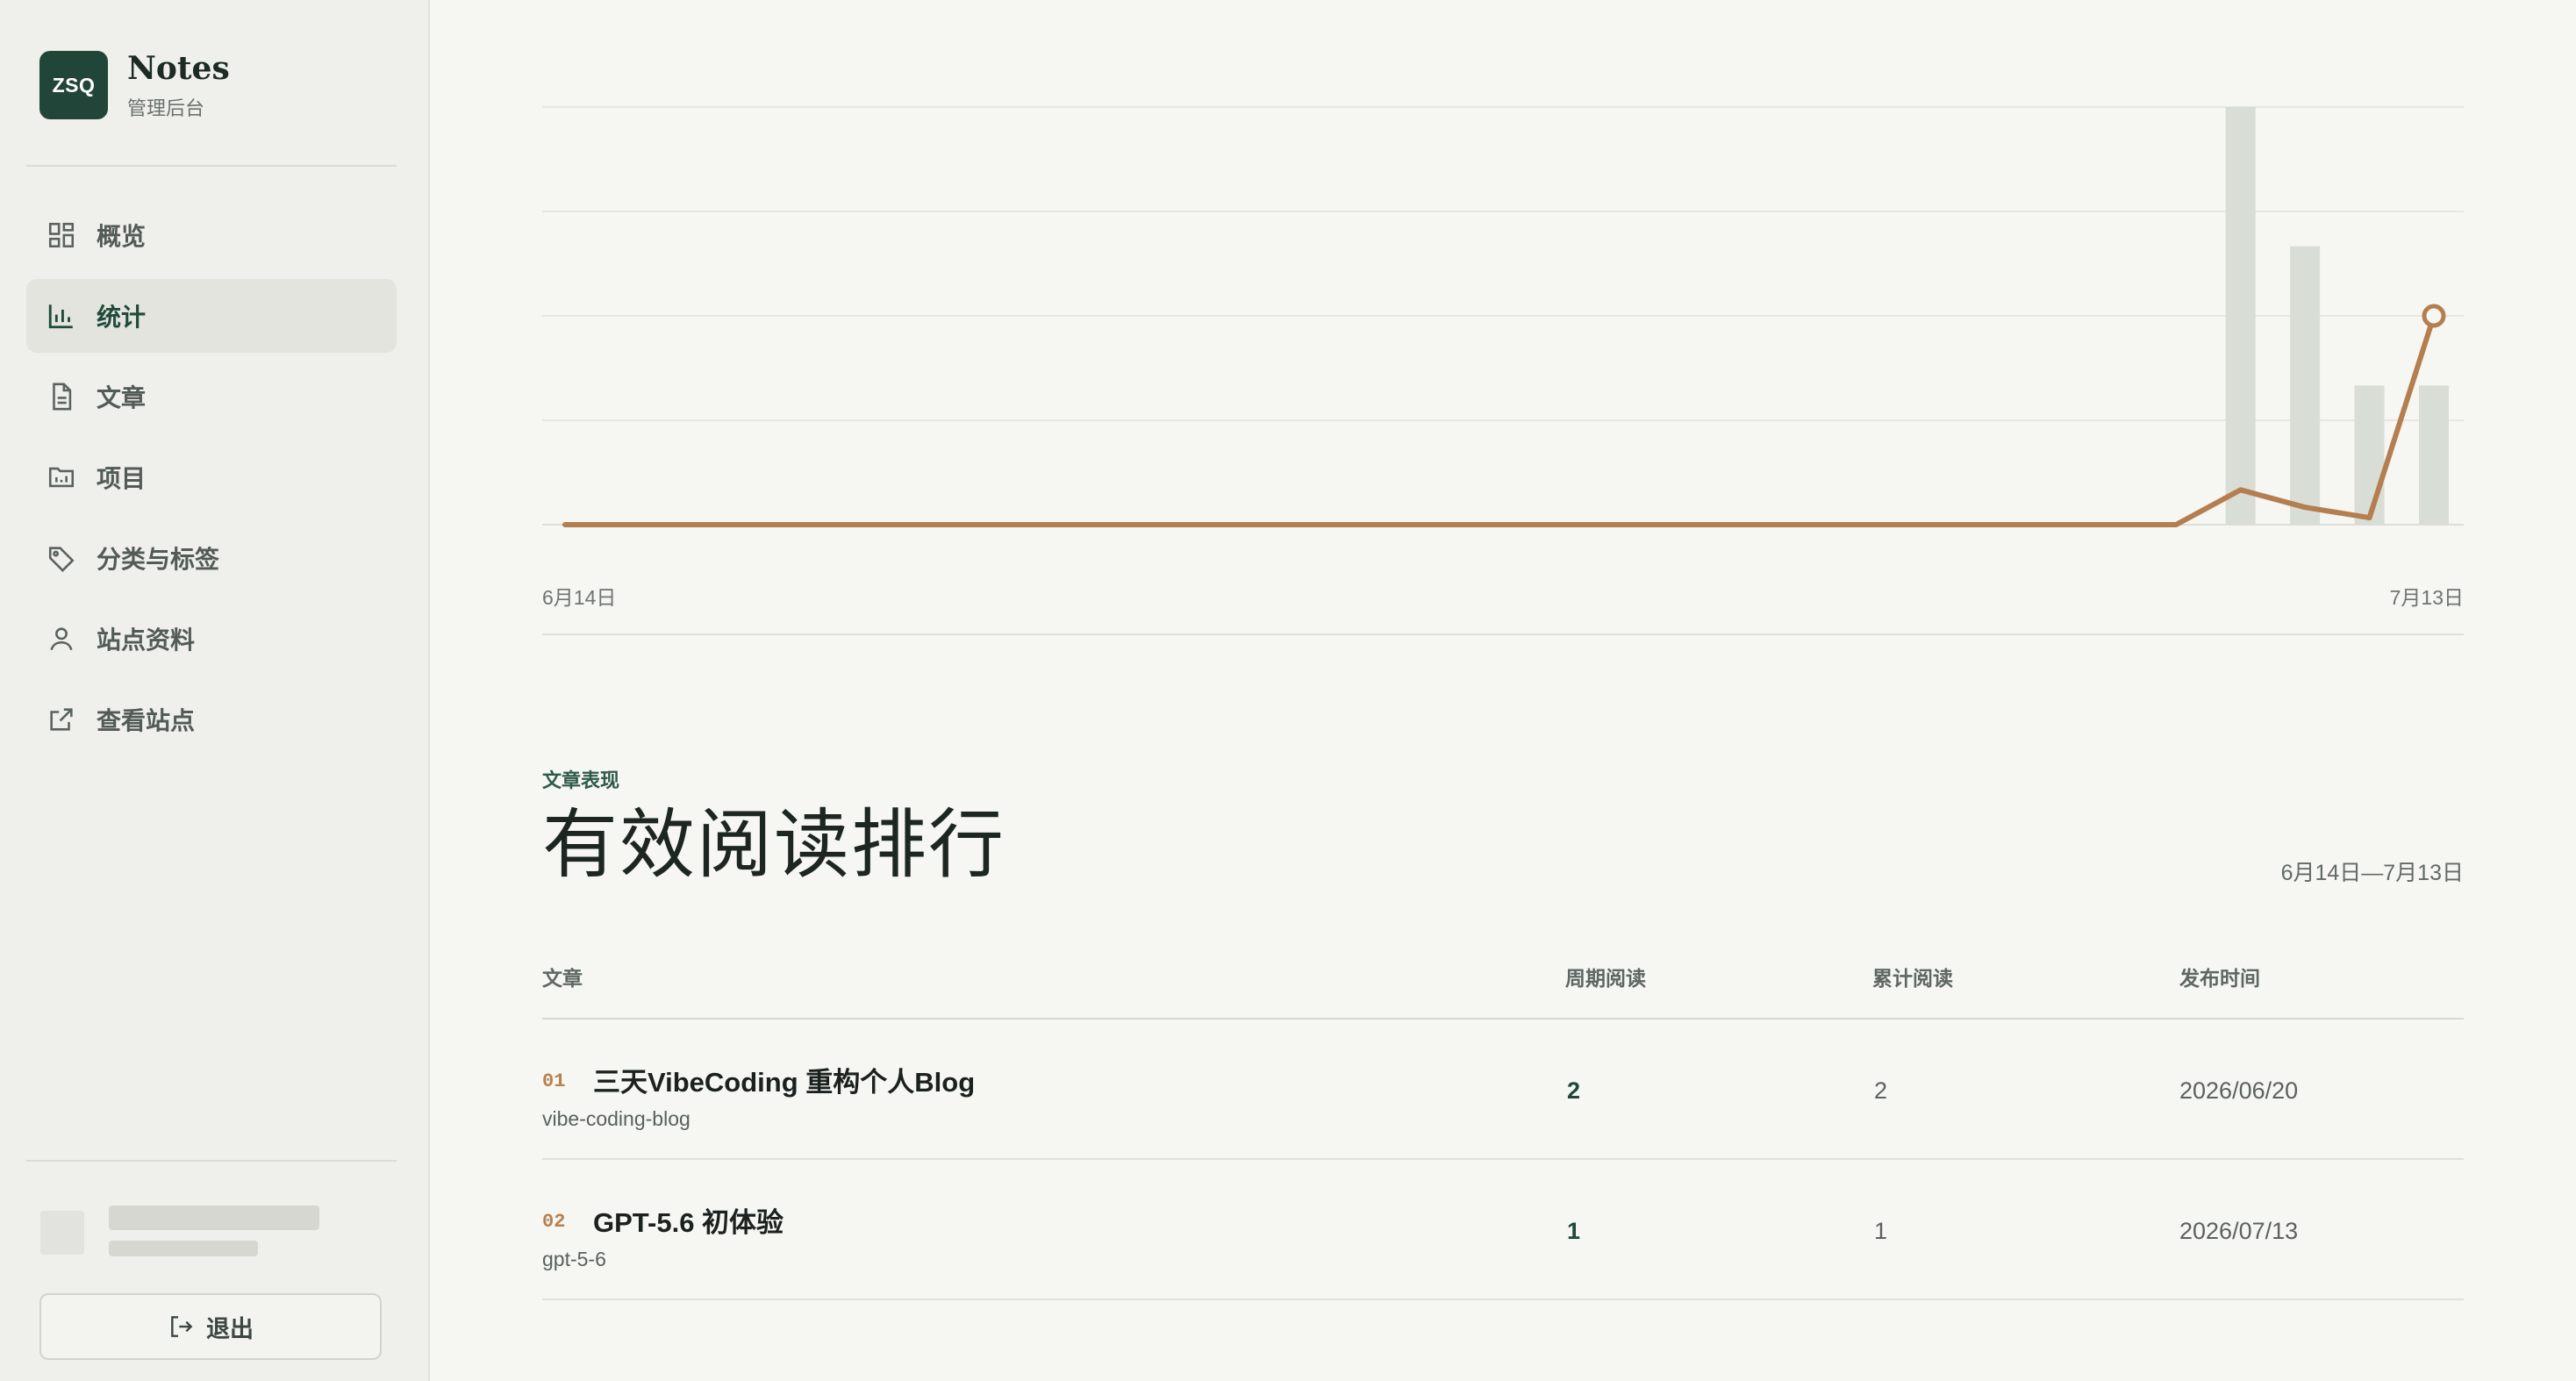  I want to click on sidebar-item-label: 查看站点, so click(146, 721).